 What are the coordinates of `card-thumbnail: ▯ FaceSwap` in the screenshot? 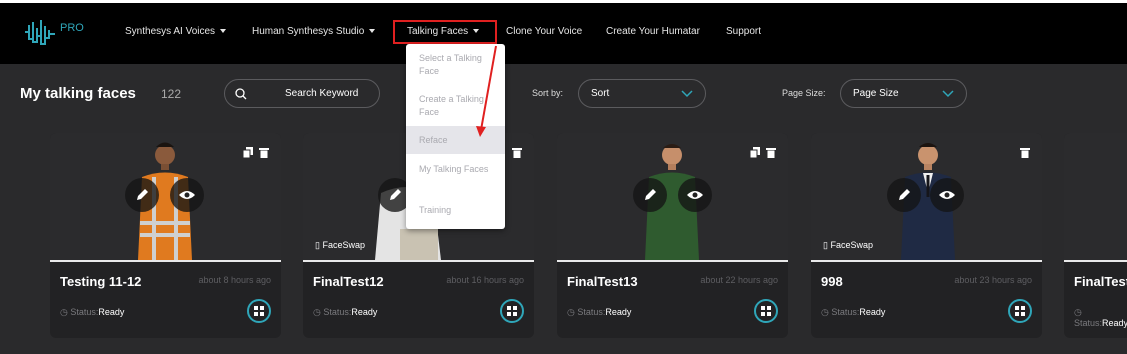 It's located at (926, 196).